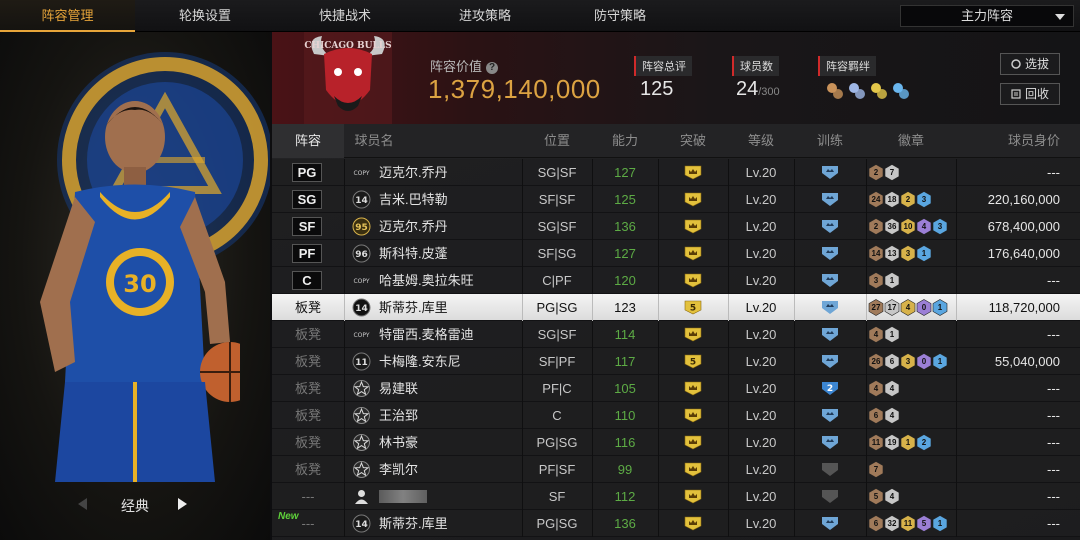  Describe the element at coordinates (557, 141) in the screenshot. I see `col-position: 位置` at that location.